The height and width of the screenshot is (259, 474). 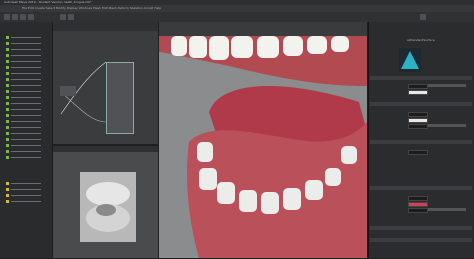 I want to click on section-specular, so click(x=421, y=104).